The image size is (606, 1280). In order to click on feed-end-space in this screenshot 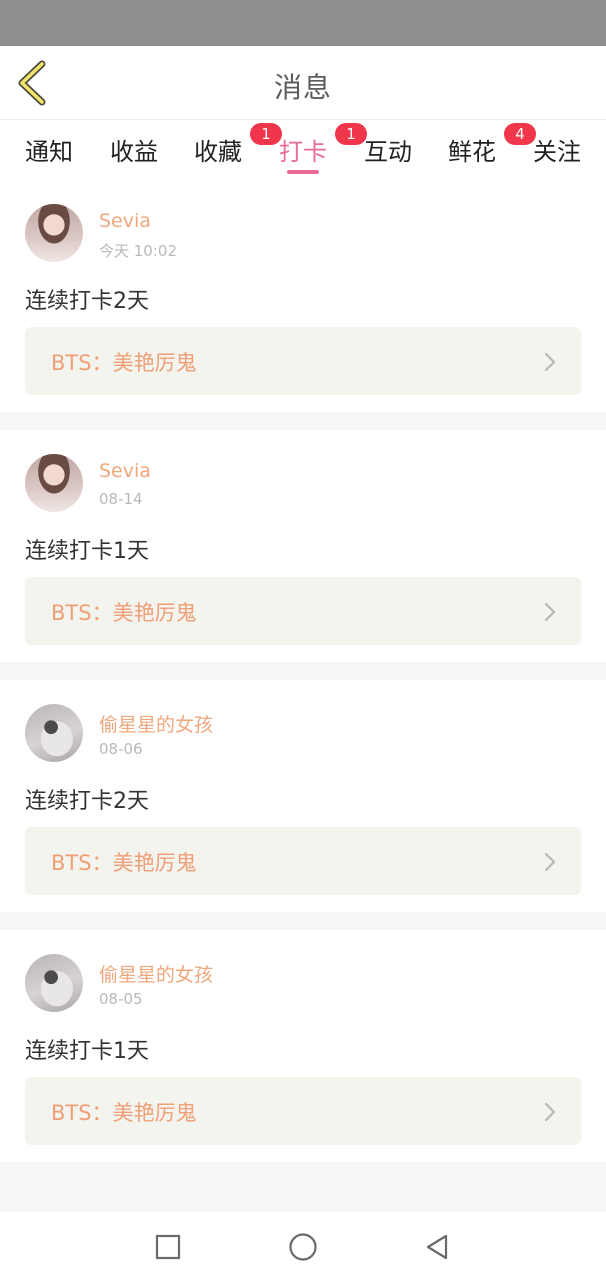, I will do `click(303, 1187)`.